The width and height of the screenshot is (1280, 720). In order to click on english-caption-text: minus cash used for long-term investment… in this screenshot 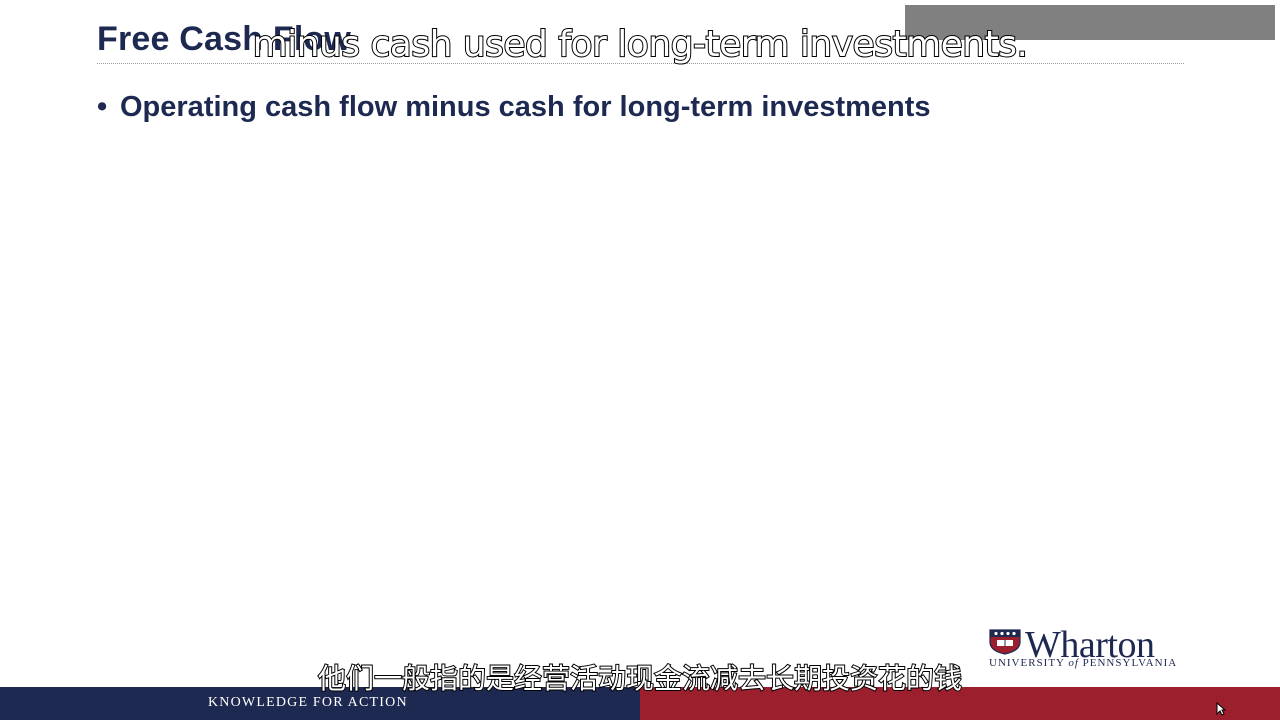, I will do `click(640, 44)`.